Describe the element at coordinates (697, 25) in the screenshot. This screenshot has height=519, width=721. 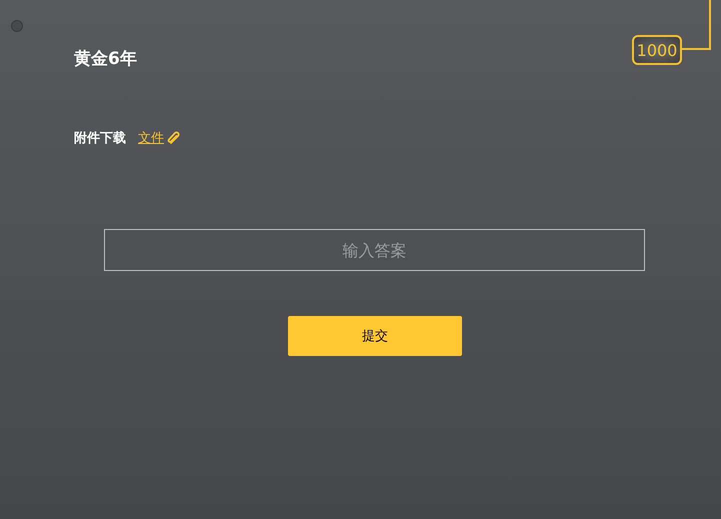
I see `connector-line` at that location.